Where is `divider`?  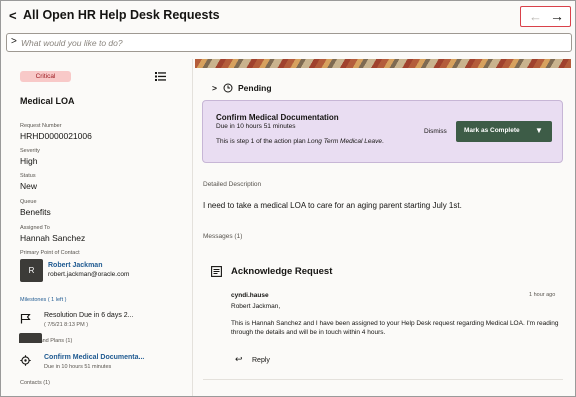 divider is located at coordinates (383, 379).